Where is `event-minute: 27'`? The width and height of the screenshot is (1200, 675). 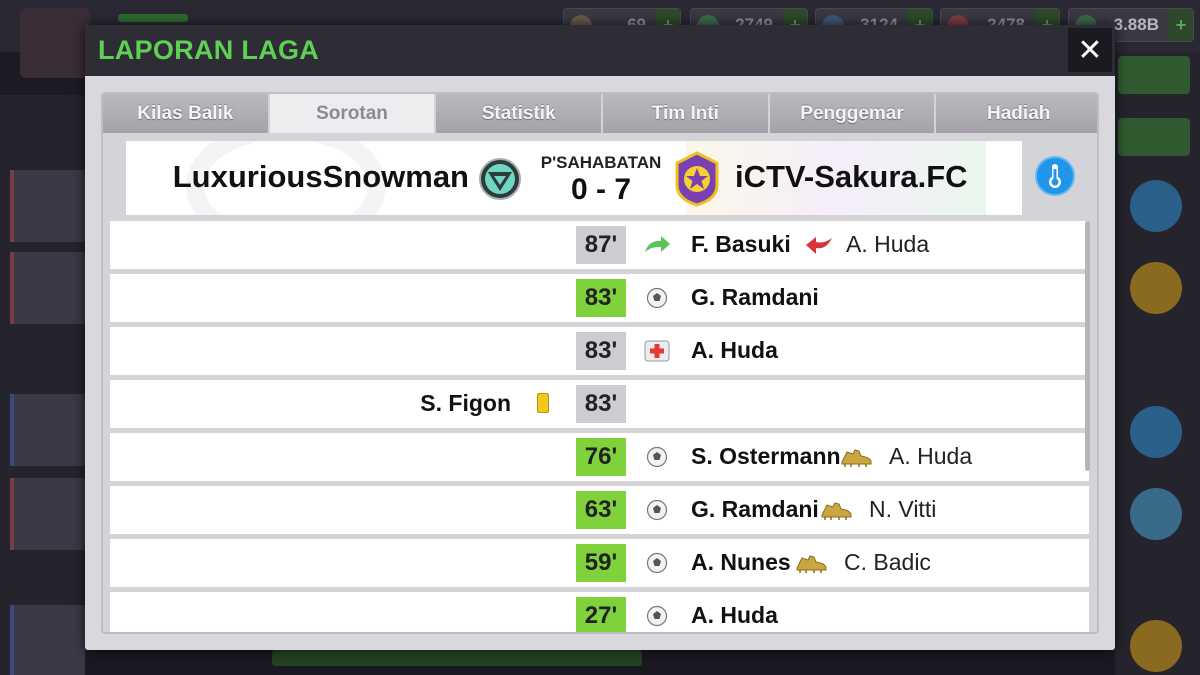 event-minute: 27' is located at coordinates (601, 614).